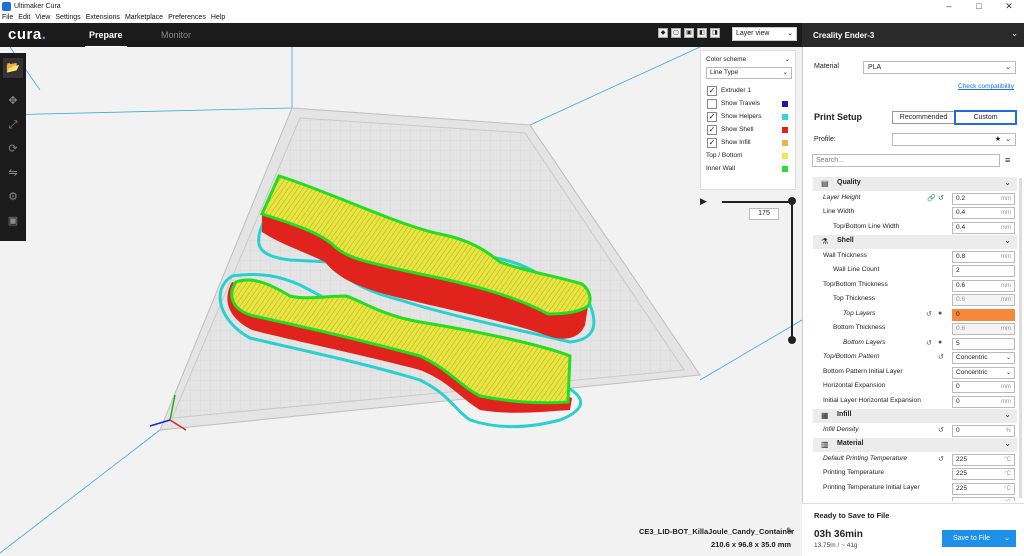  What do you see at coordinates (983, 271) in the screenshot?
I see `setting-input: 2` at bounding box center [983, 271].